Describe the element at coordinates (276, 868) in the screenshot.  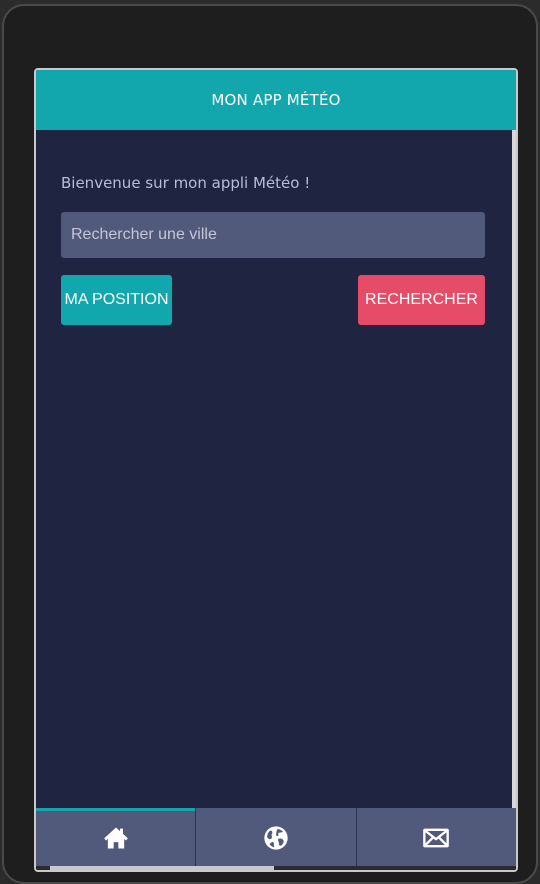
I see `horizontal-scrollbar` at that location.